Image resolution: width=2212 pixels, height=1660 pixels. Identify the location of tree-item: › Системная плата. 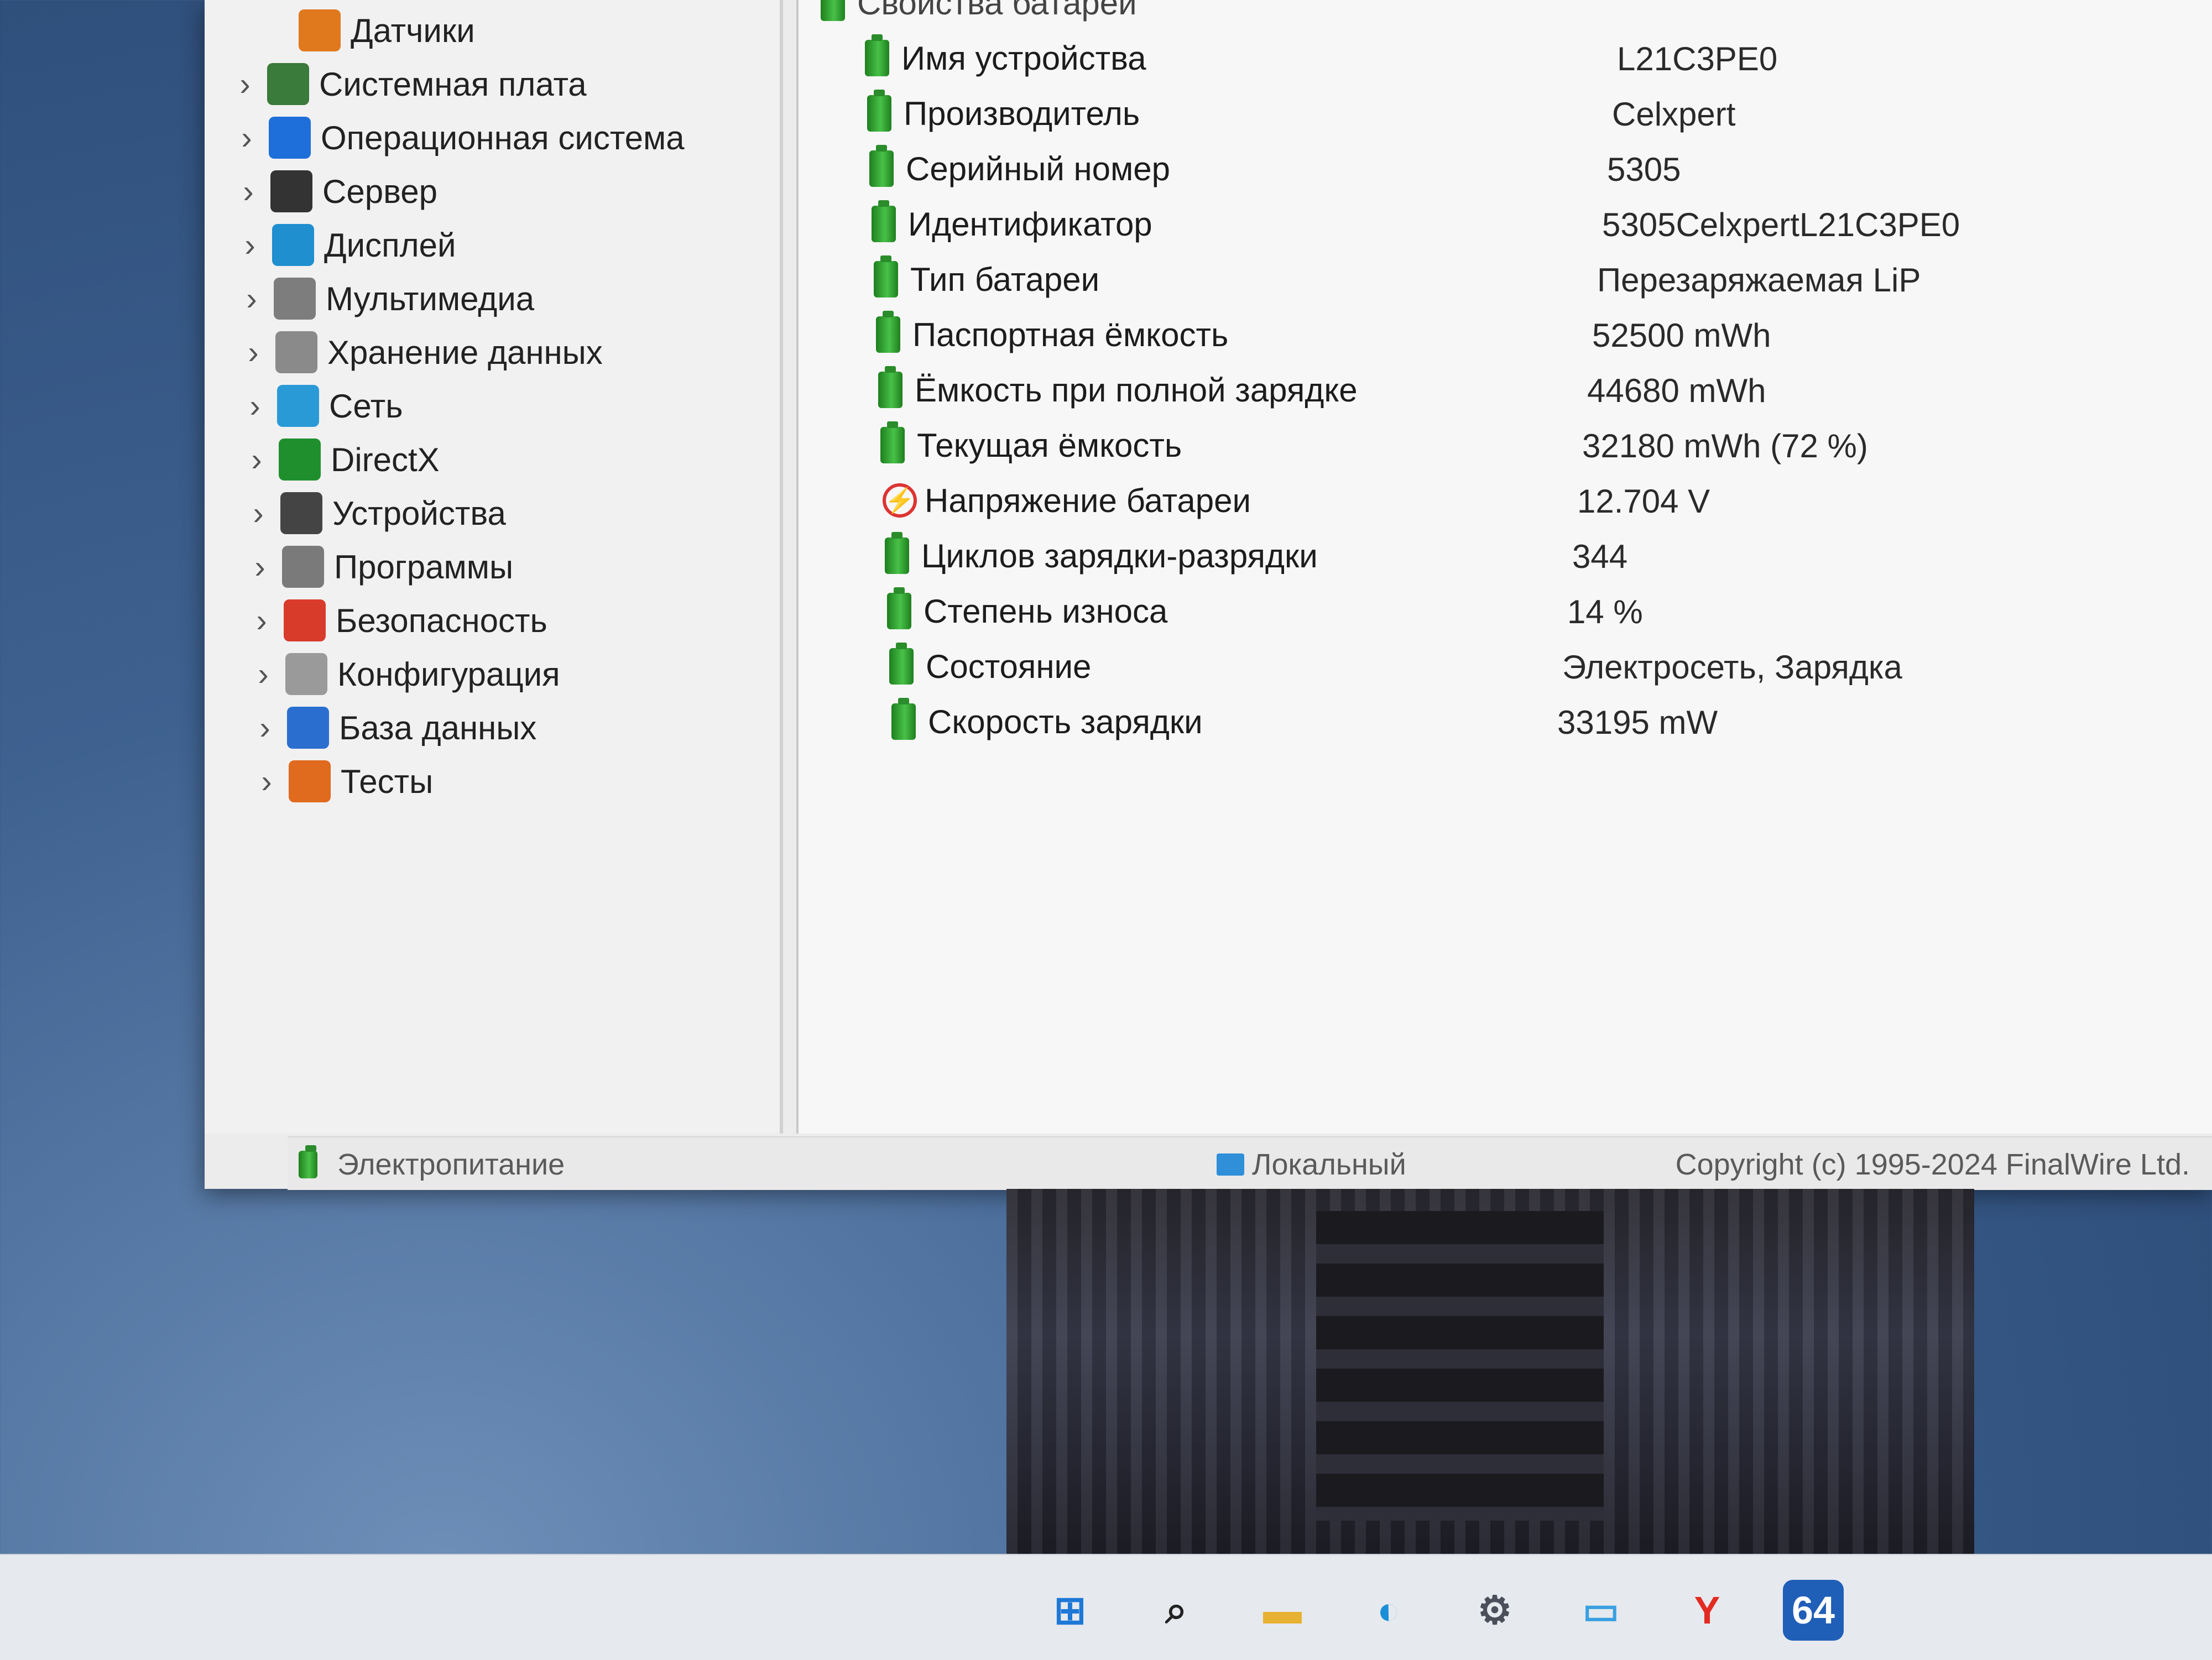
(407, 84).